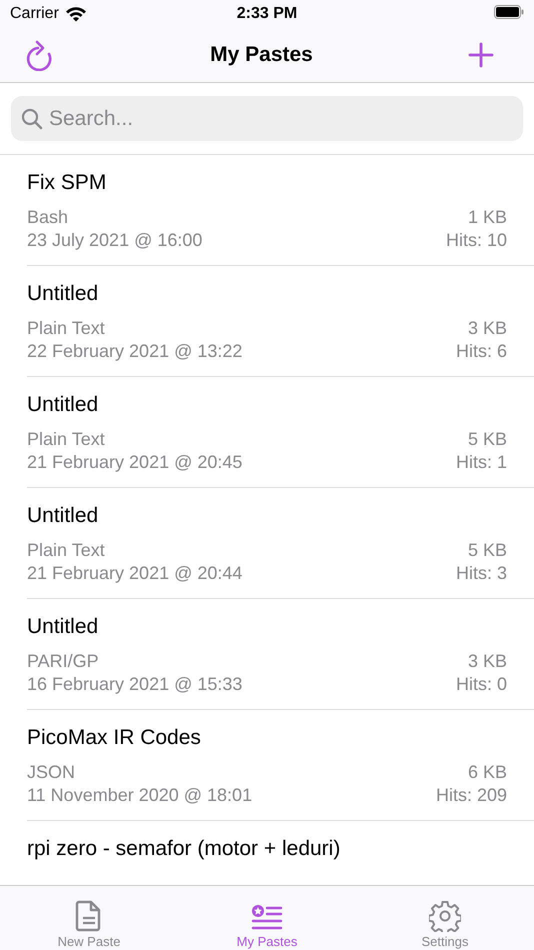 The width and height of the screenshot is (534, 950). I want to click on paste-hits: Hits: 3, so click(481, 573).